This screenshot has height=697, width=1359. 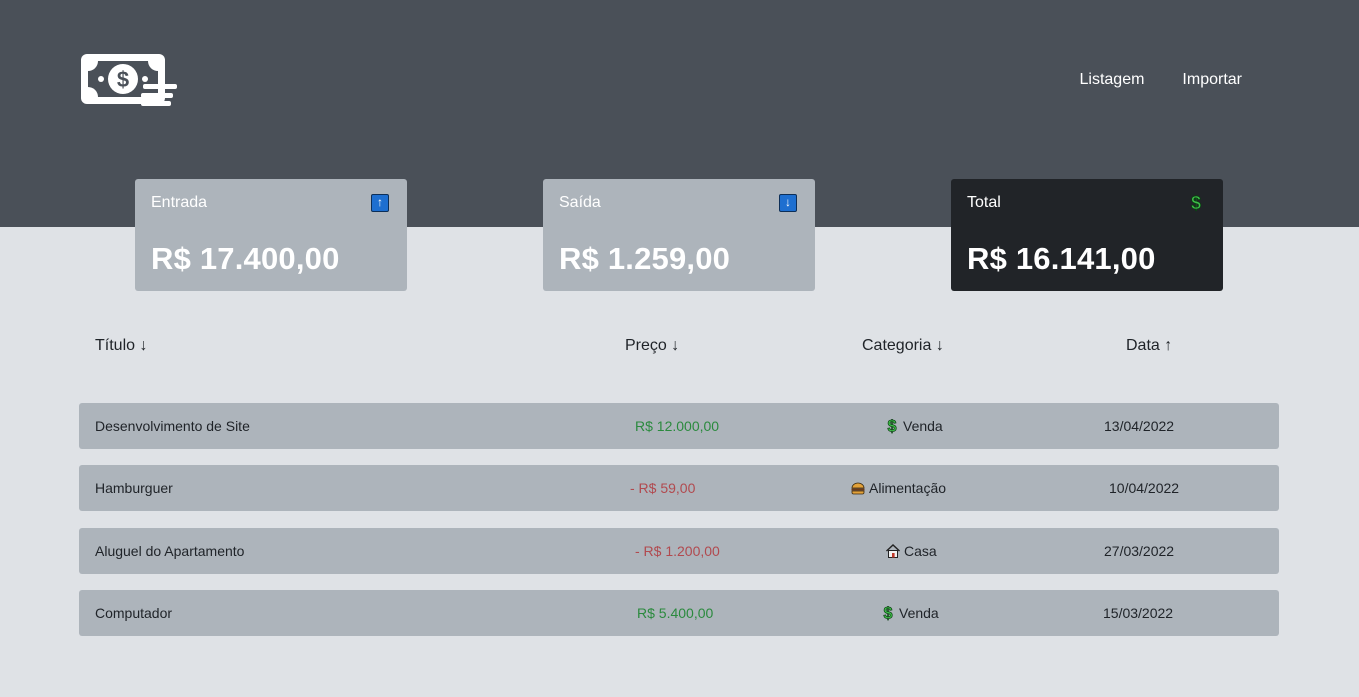 I want to click on sort-by-category-header: Categoria ↓, so click(x=903, y=346).